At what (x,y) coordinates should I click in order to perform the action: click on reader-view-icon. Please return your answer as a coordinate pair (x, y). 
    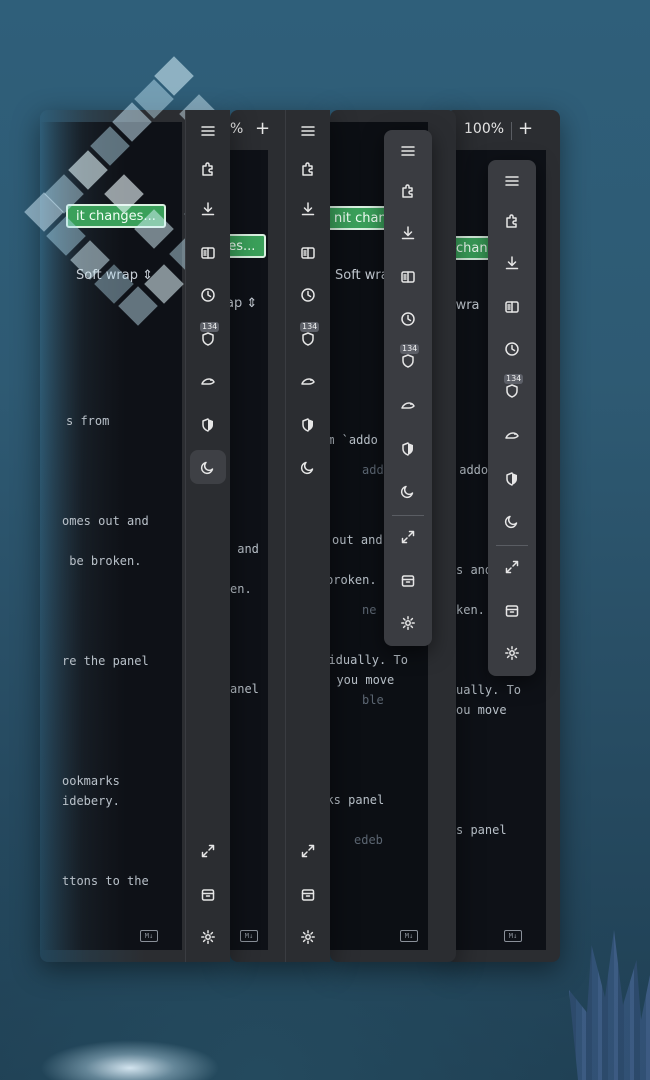
    Looking at the image, I should click on (208, 253).